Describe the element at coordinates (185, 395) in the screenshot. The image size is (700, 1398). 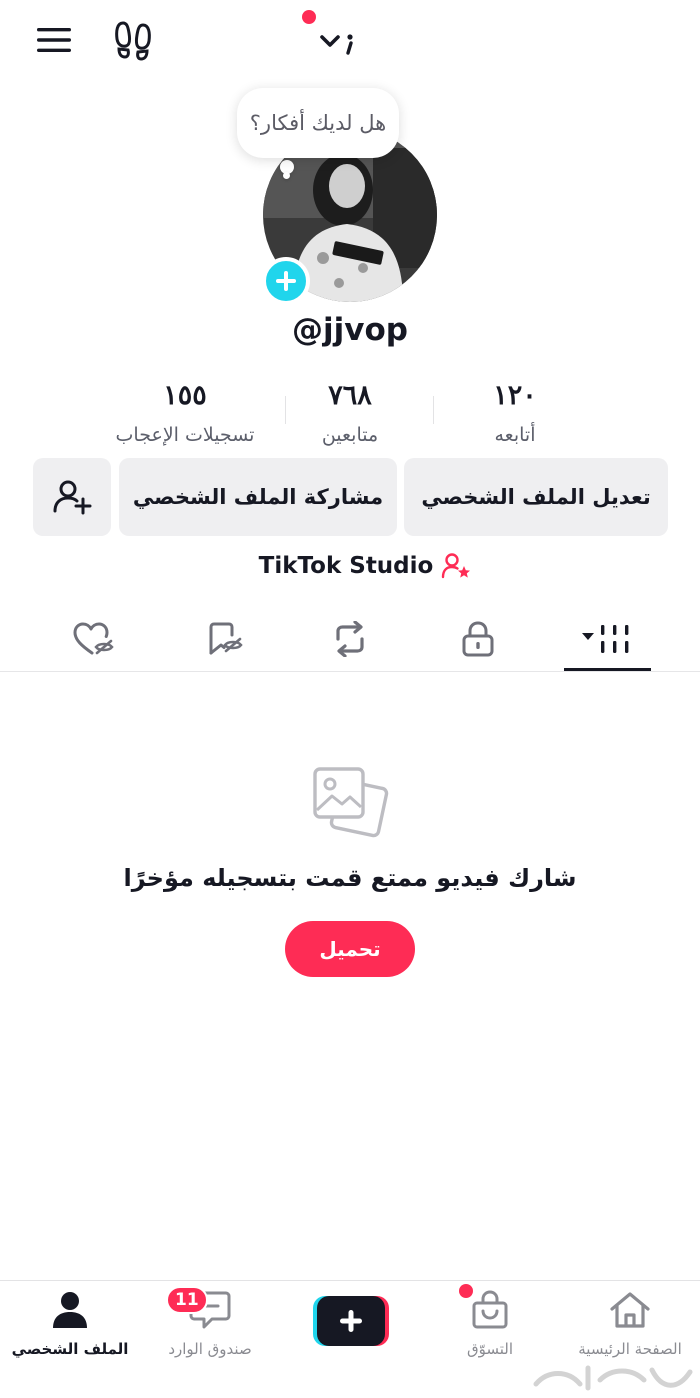
I see `likes-count: ١٥٥` at that location.